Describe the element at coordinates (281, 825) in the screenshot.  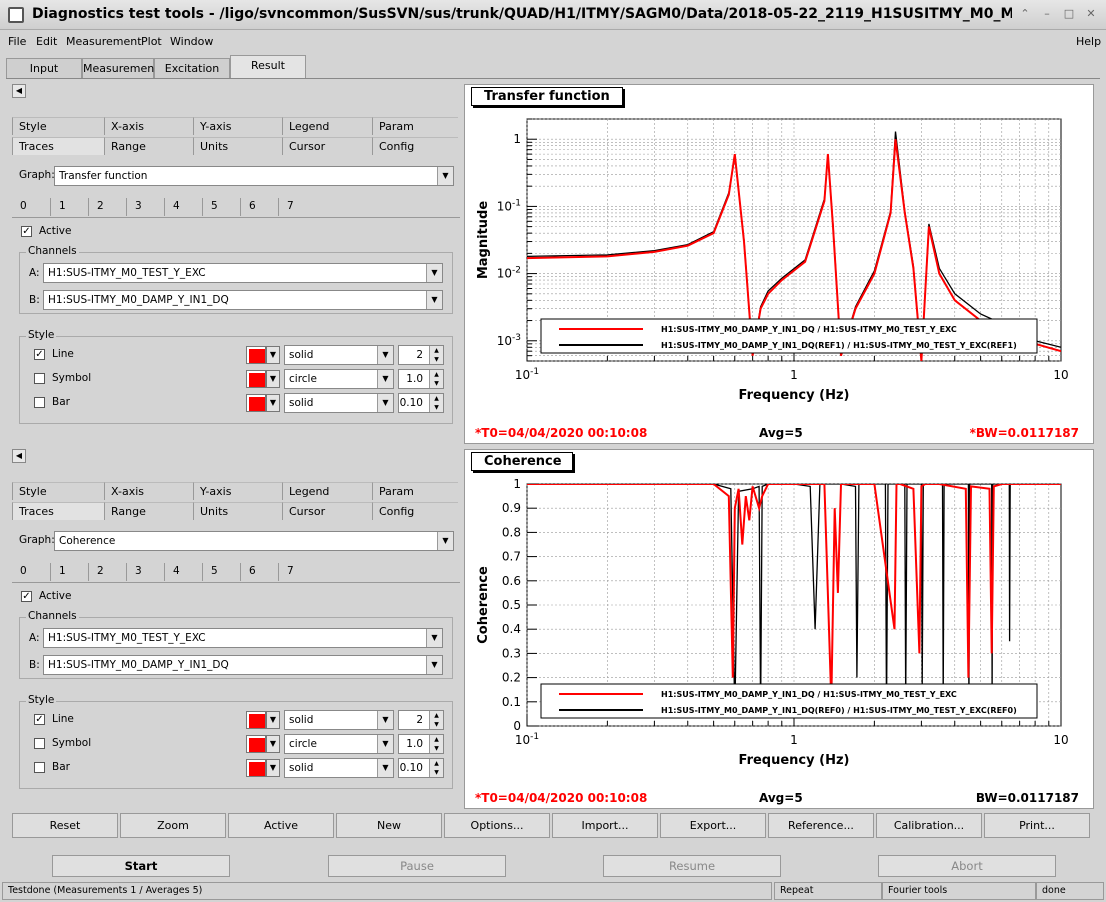
I see `active-button: Active` at that location.